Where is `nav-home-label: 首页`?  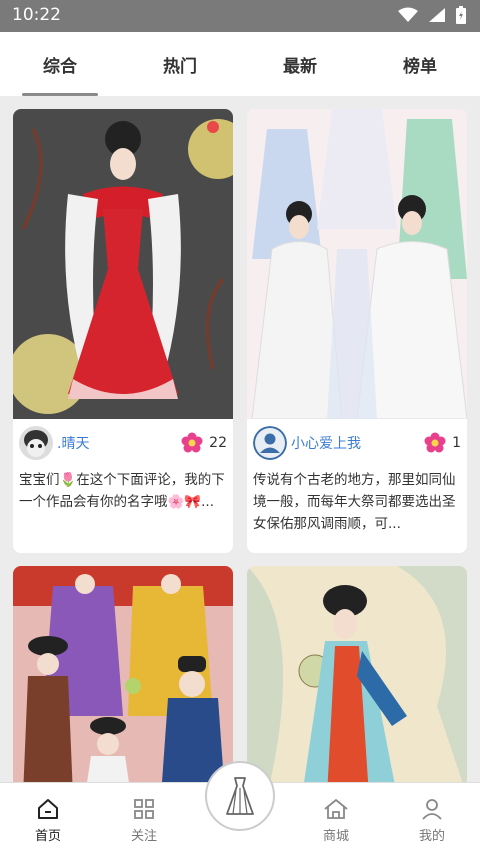 nav-home-label: 首页 is located at coordinates (47, 836).